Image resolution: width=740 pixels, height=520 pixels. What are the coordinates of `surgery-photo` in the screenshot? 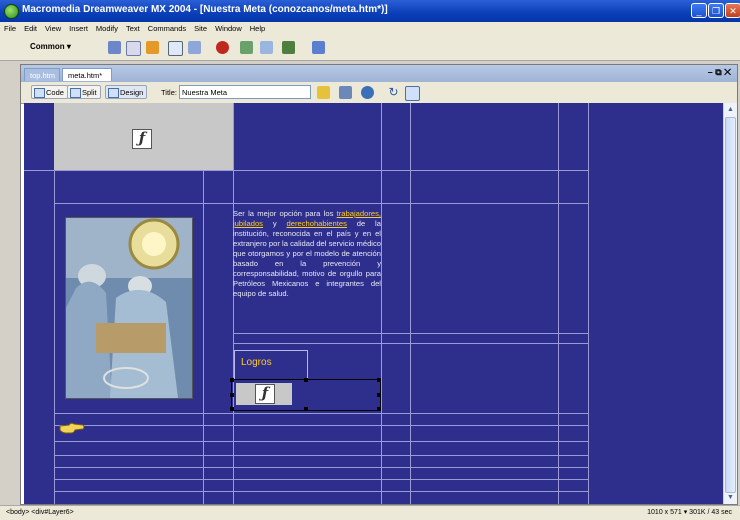 It's located at (129, 308).